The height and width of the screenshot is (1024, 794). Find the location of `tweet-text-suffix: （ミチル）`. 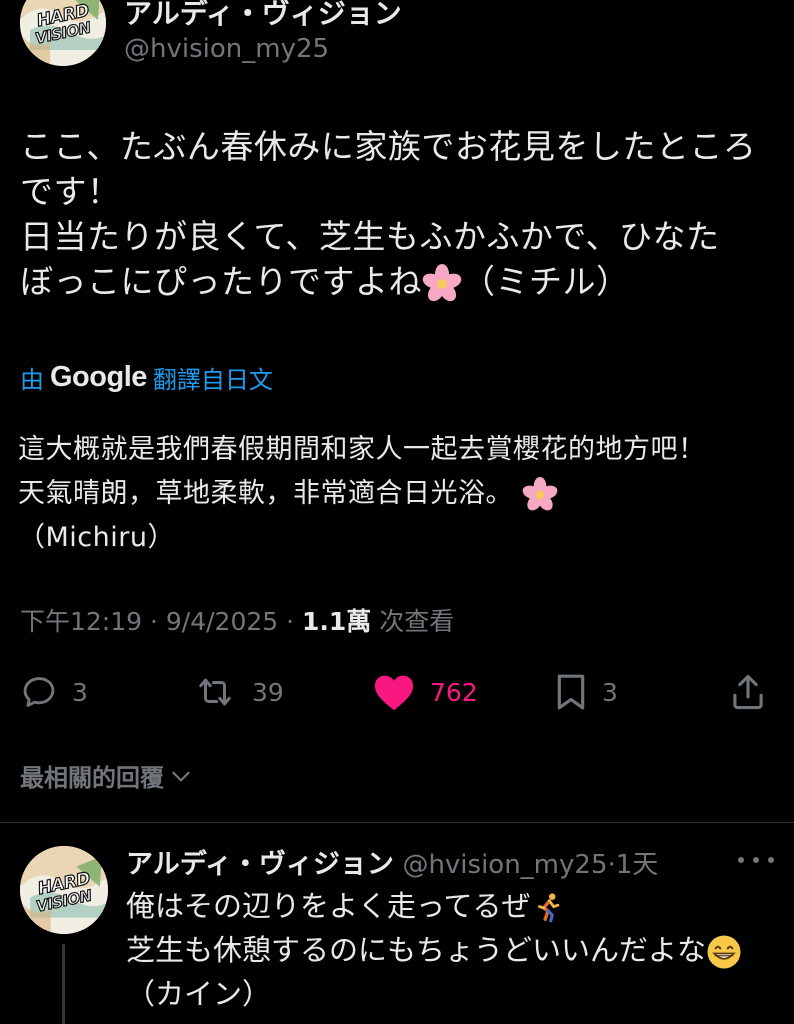

tweet-text-suffix: （ミチル） is located at coordinates (546, 281).